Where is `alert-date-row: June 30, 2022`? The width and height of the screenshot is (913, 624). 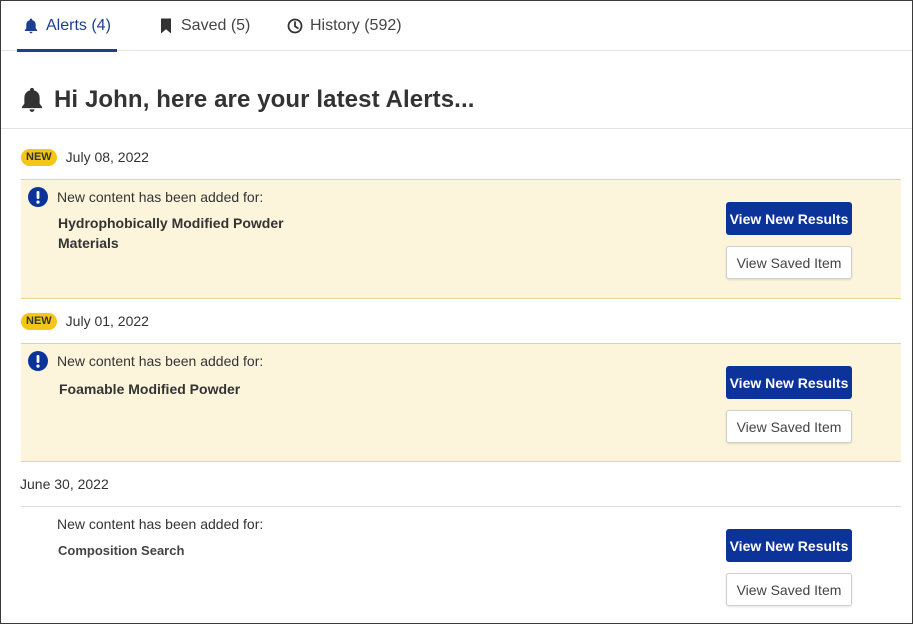 alert-date-row: June 30, 2022 is located at coordinates (64, 484).